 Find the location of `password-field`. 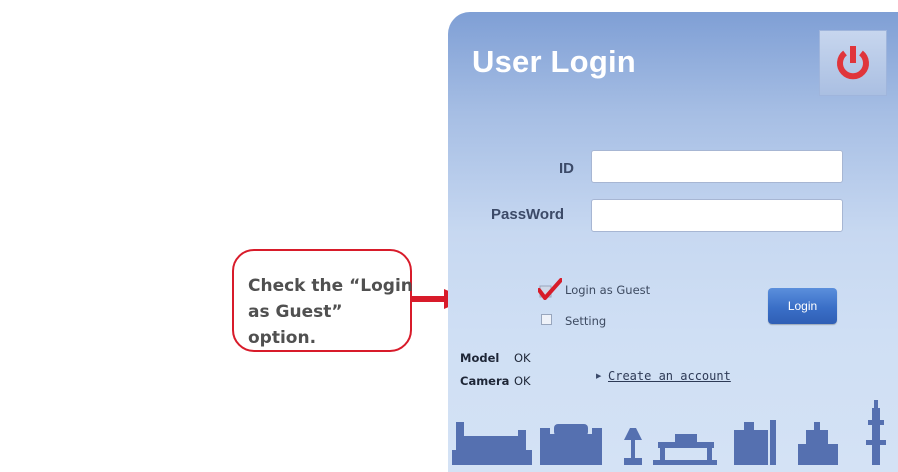

password-field is located at coordinates (717, 215).